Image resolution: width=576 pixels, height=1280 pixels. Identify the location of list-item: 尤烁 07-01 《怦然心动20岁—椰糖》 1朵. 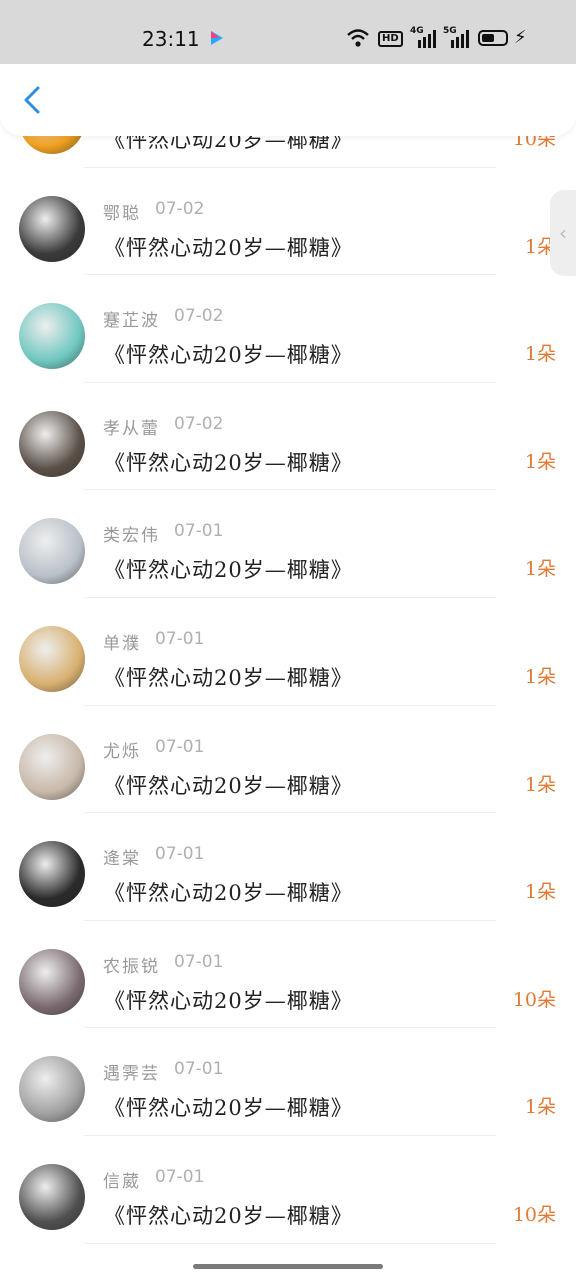
(288, 760).